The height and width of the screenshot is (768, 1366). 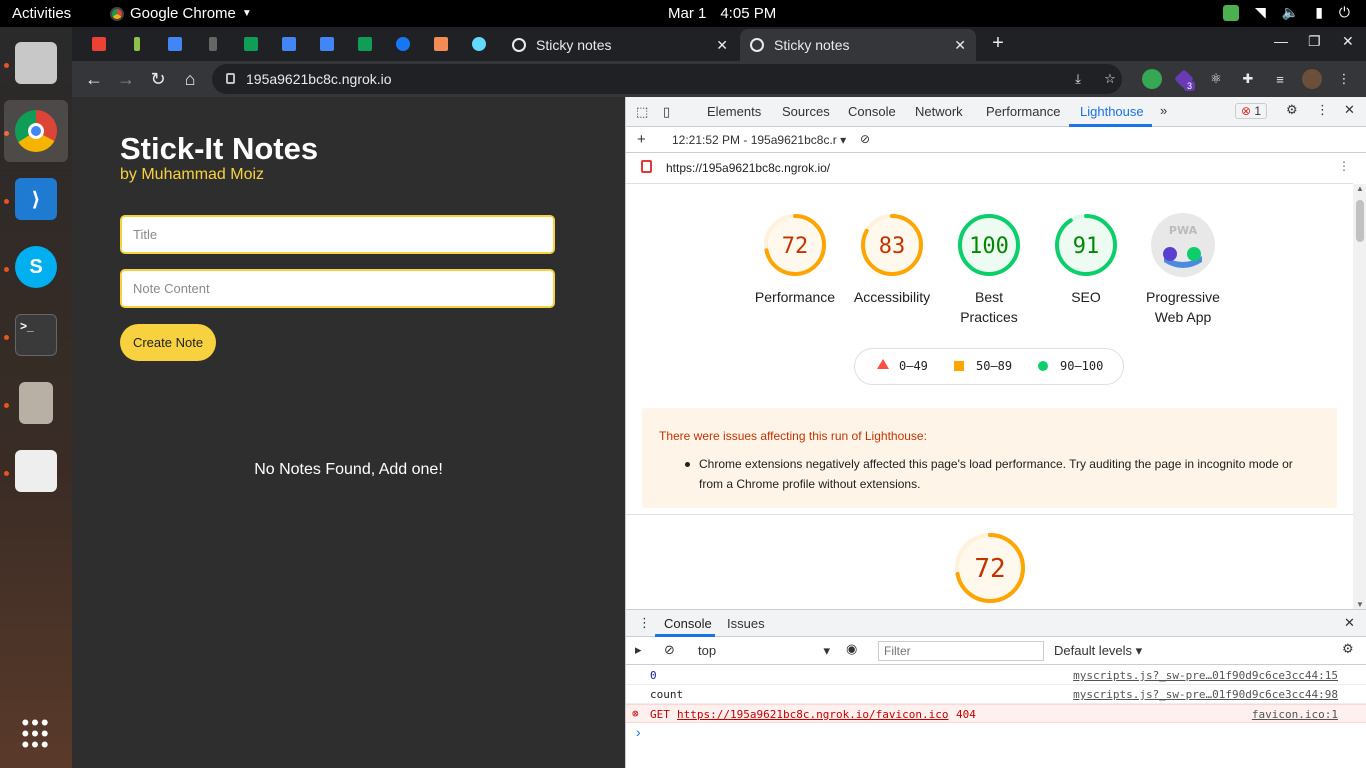 I want to click on devtools-menu-icon: ⋮, so click(x=1322, y=110).